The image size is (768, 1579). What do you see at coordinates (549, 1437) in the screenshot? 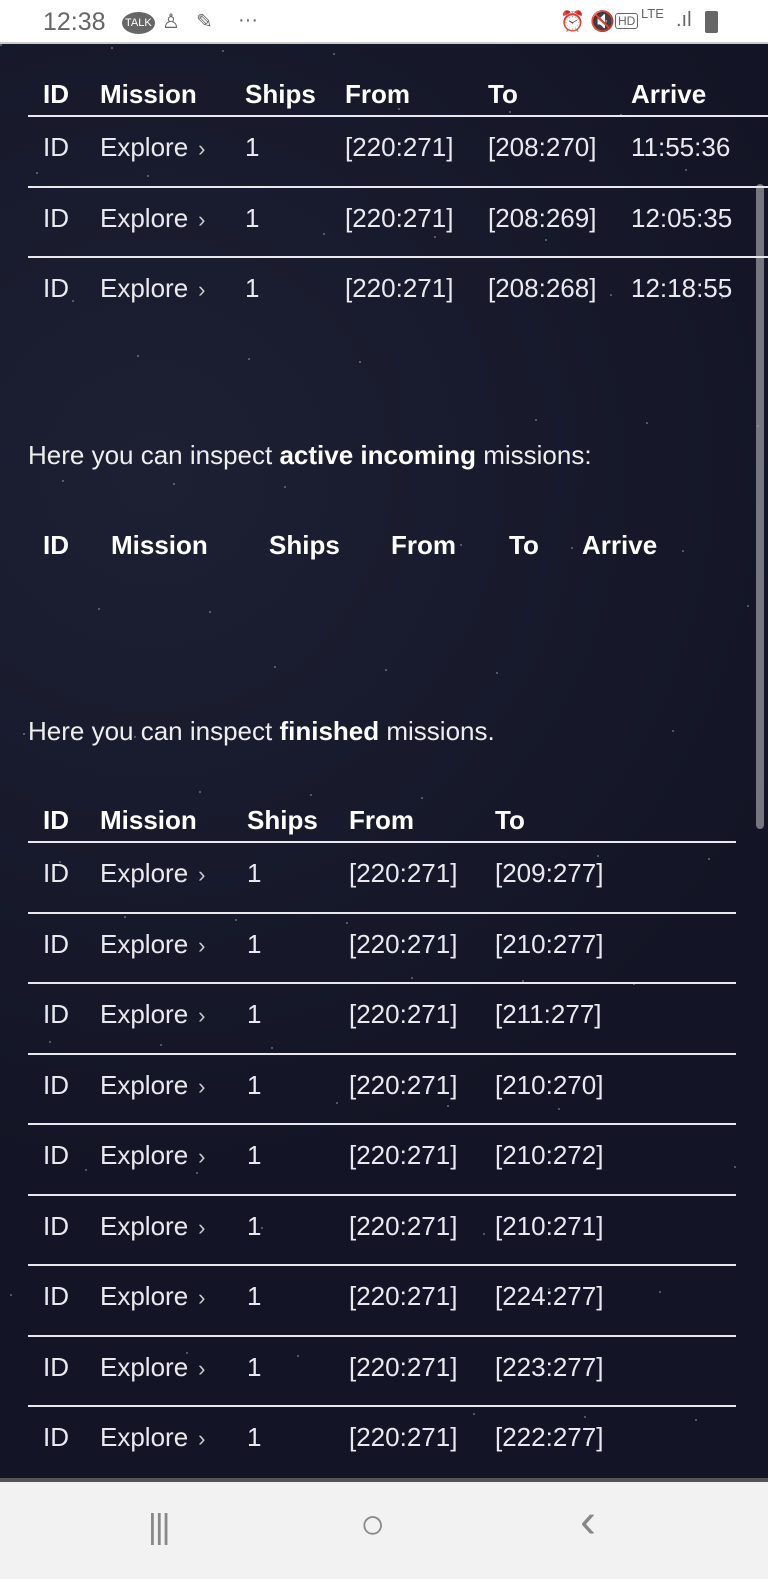
I see `to-cell: [222:277]` at bounding box center [549, 1437].